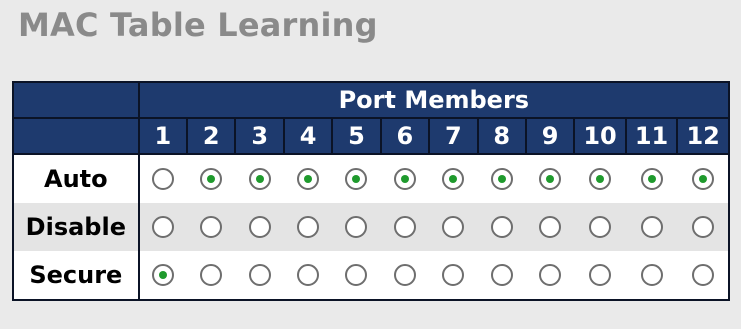  I want to click on port-1-secure-radio, so click(163, 275).